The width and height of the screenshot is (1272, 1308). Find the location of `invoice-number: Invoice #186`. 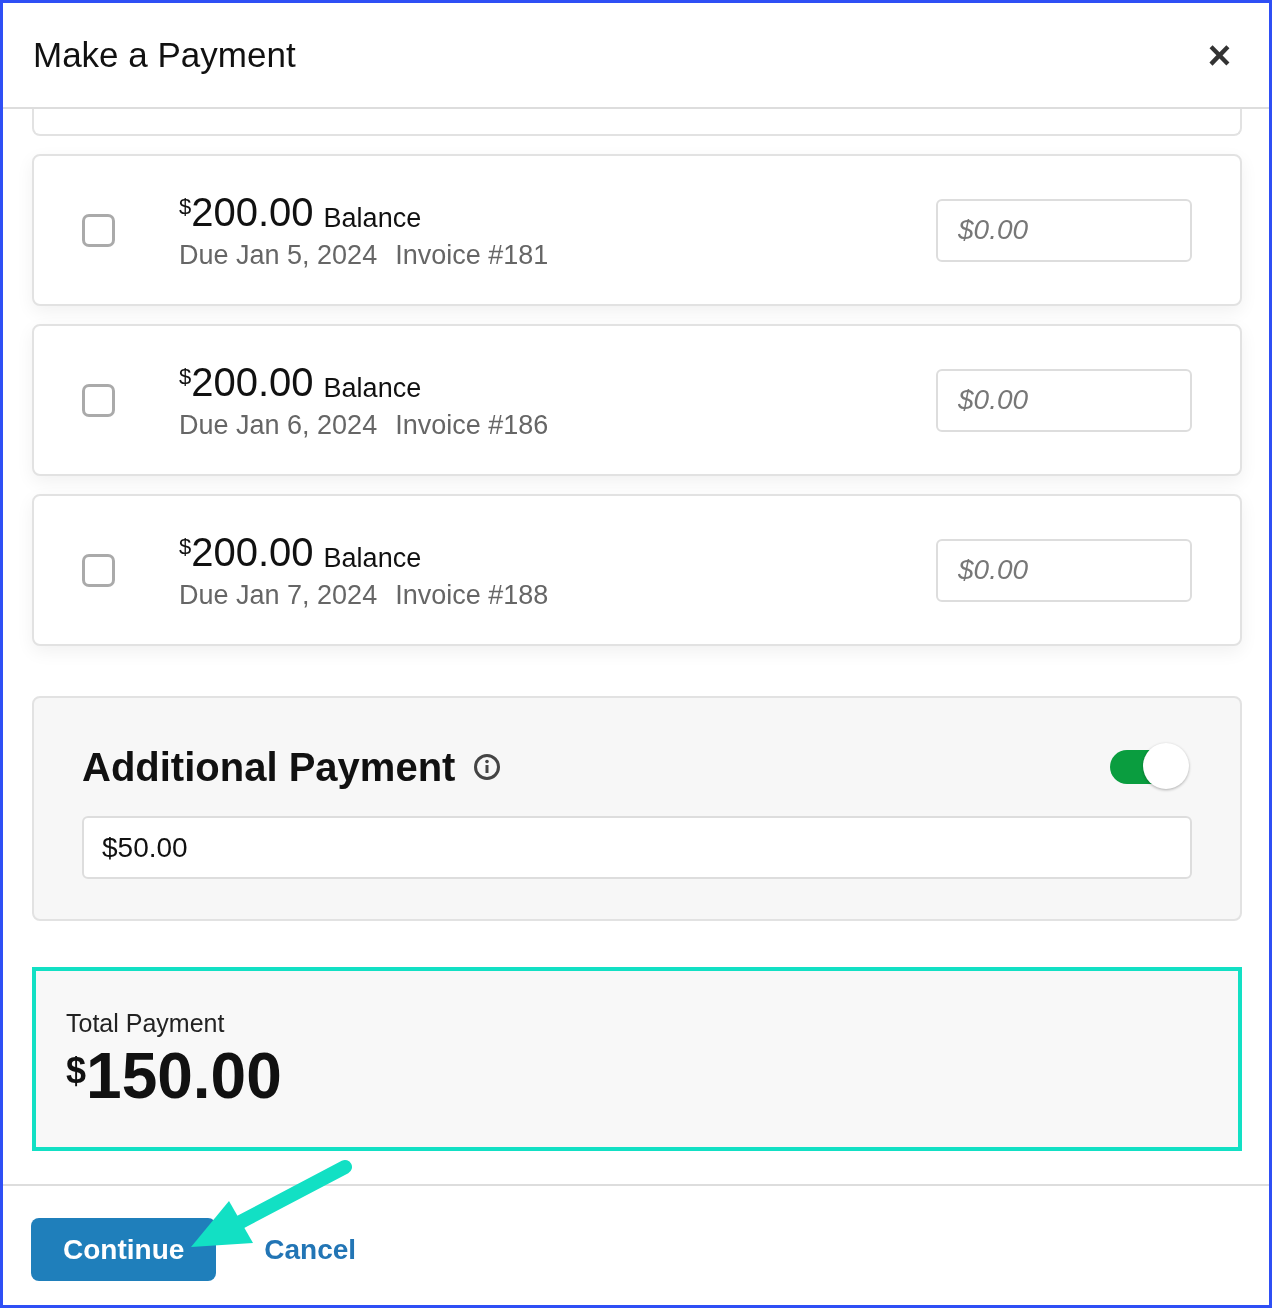

invoice-number: Invoice #186 is located at coordinates (472, 425).